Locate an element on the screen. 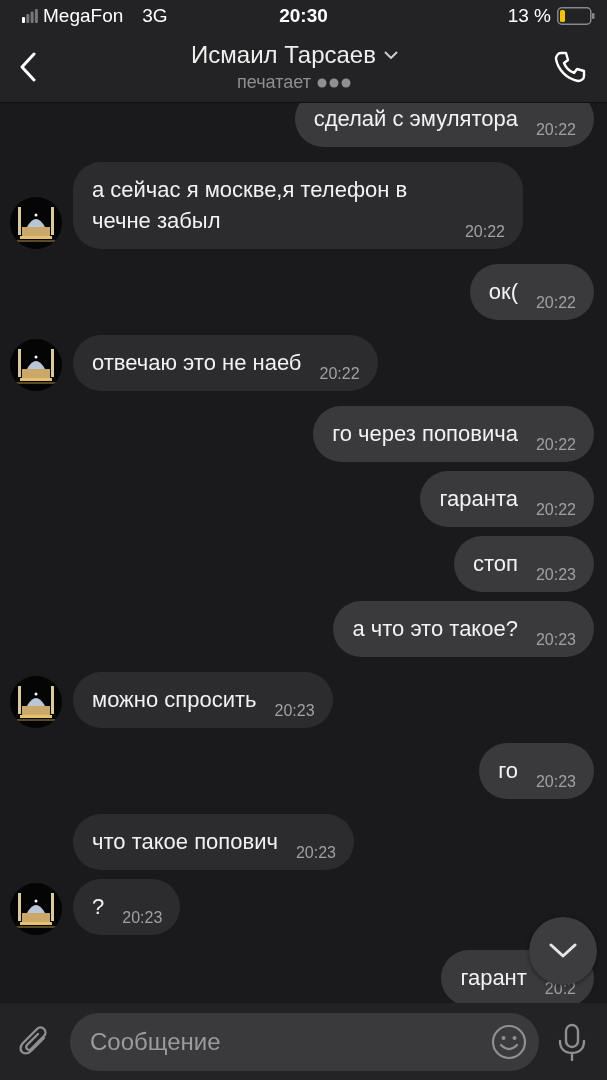 Image resolution: width=607 pixels, height=1080 pixels. battery-icon is located at coordinates (576, 16).